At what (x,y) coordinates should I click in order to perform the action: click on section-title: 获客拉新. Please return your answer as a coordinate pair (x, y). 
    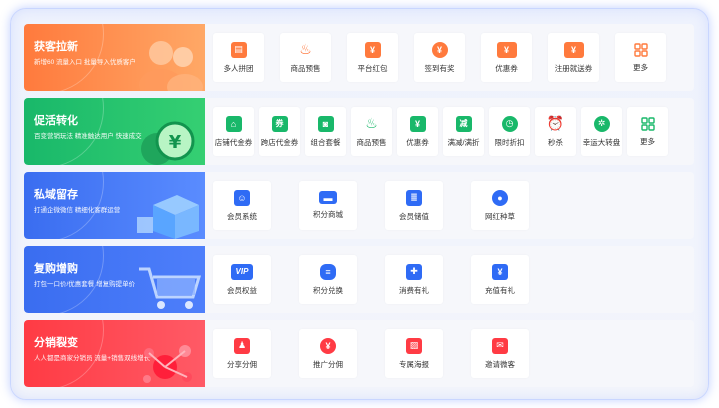
    Looking at the image, I should click on (56, 47).